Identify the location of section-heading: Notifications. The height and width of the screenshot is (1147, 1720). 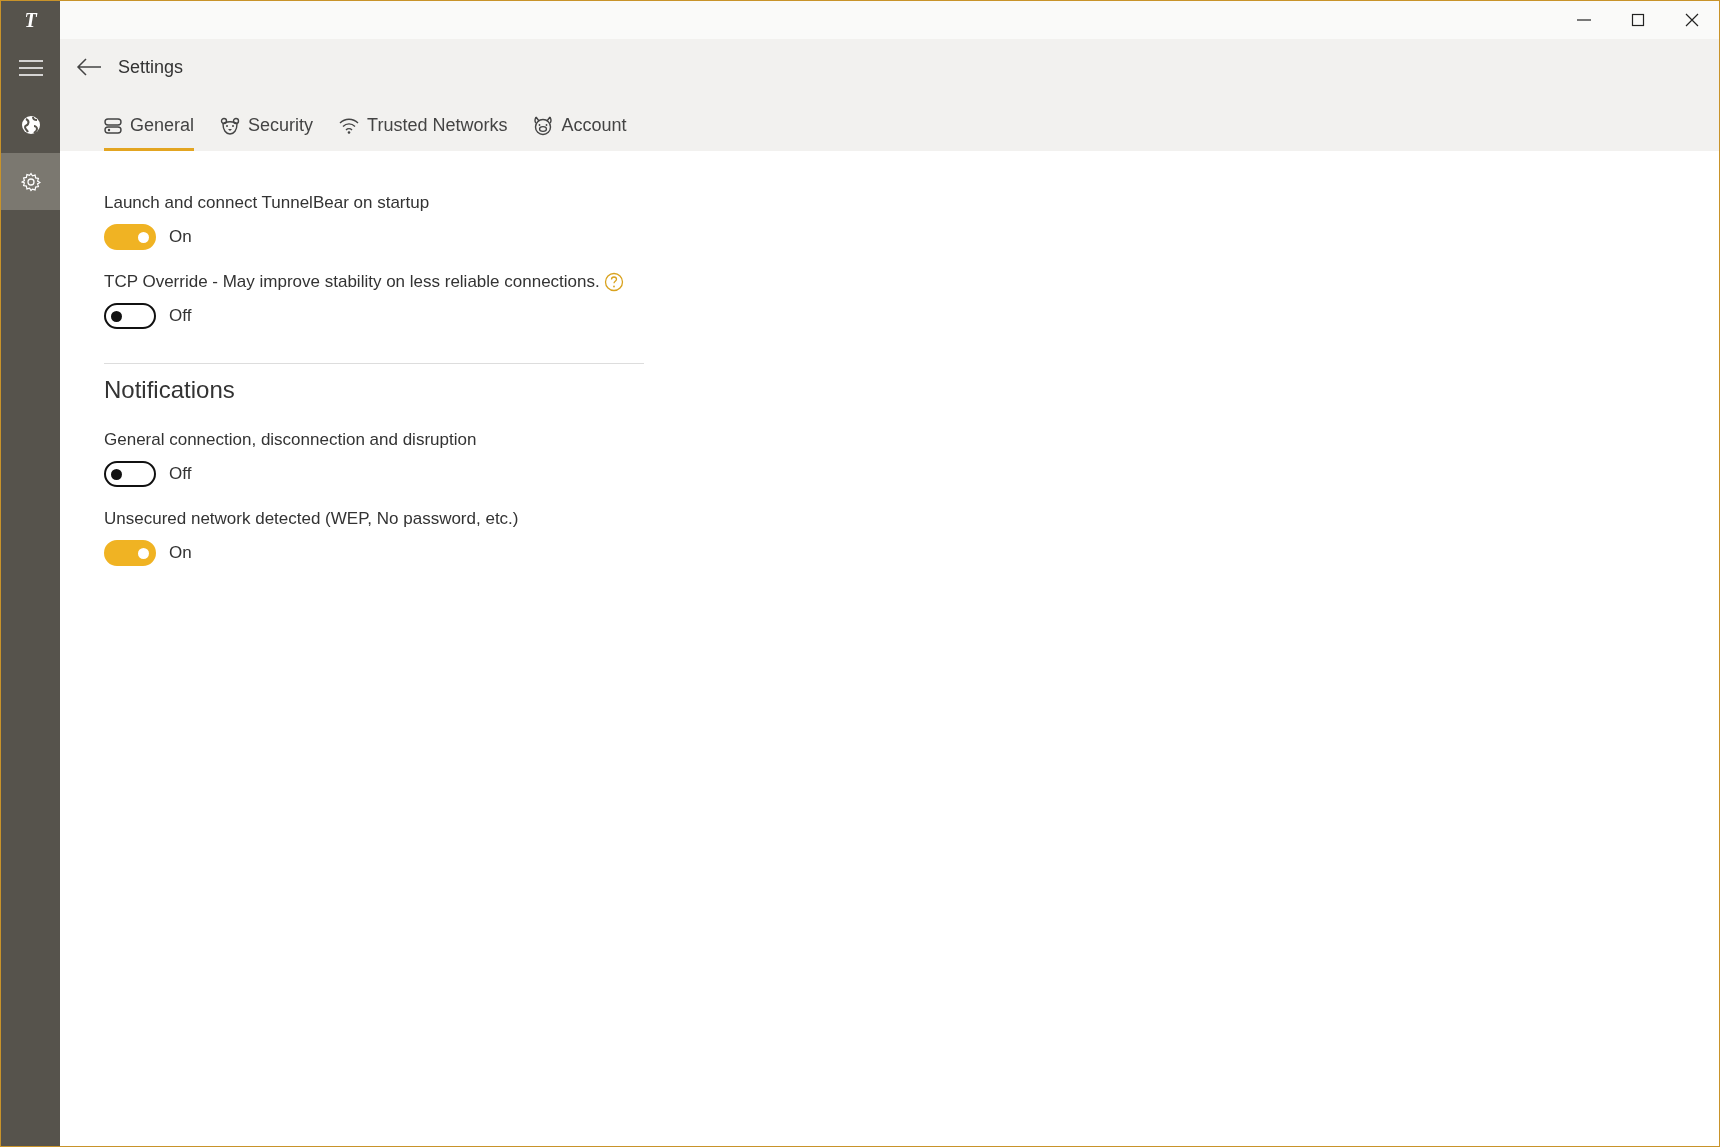
(170, 390).